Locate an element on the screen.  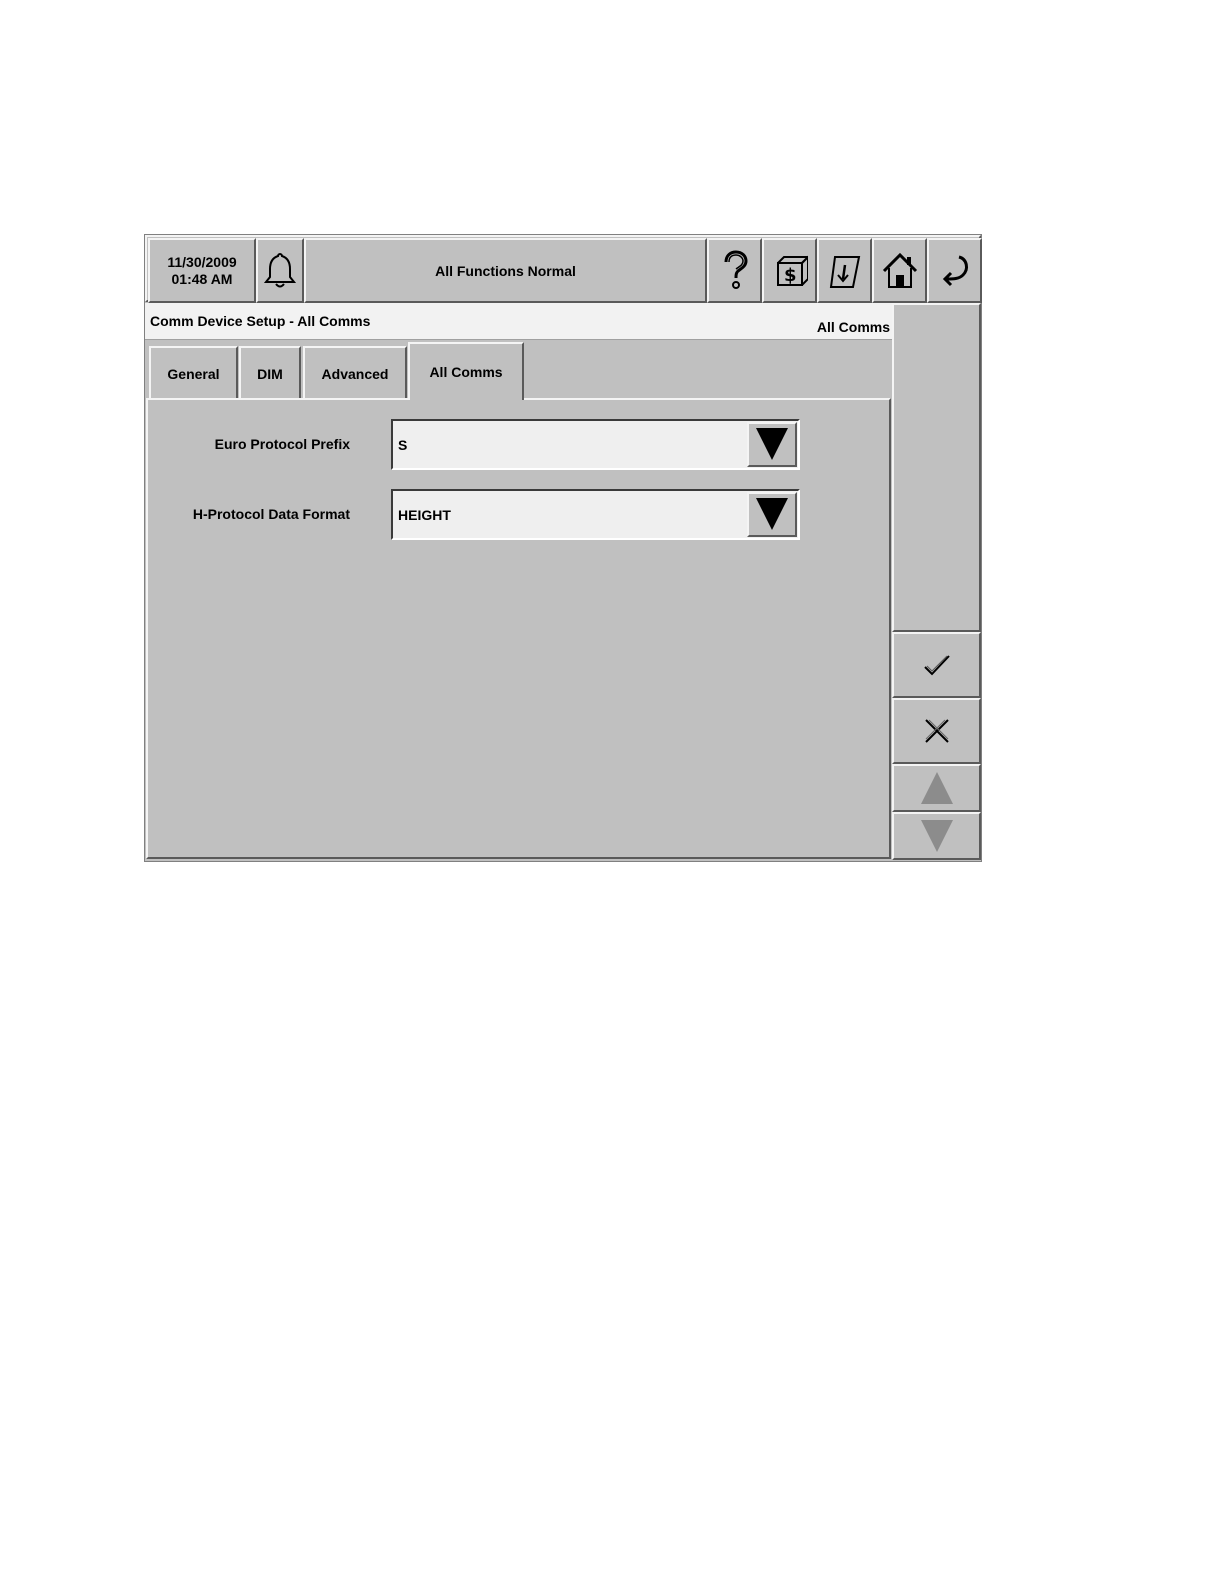
scroll-down-icon is located at coordinates (936, 836).